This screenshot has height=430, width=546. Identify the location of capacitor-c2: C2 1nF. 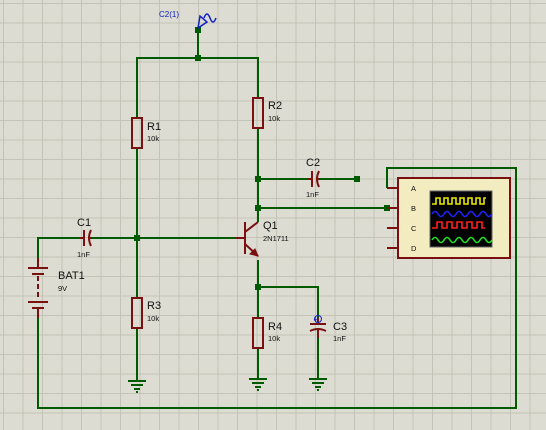
(313, 178).